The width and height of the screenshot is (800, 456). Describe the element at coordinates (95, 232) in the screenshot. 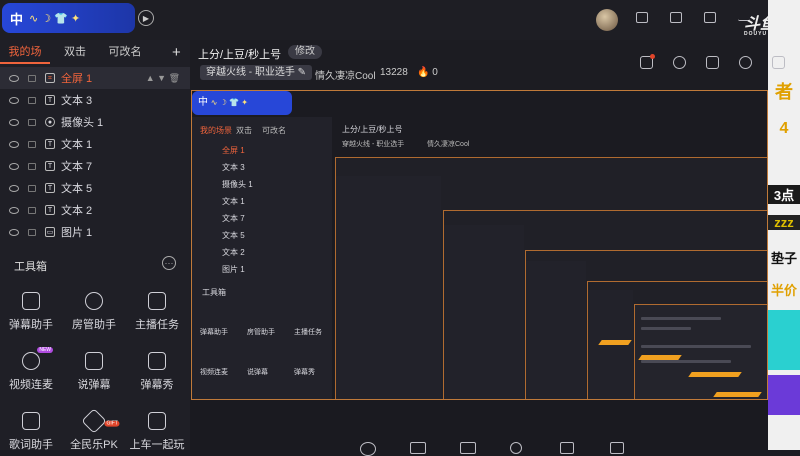

I see `layer-item: ▭ 图片 1` at that location.